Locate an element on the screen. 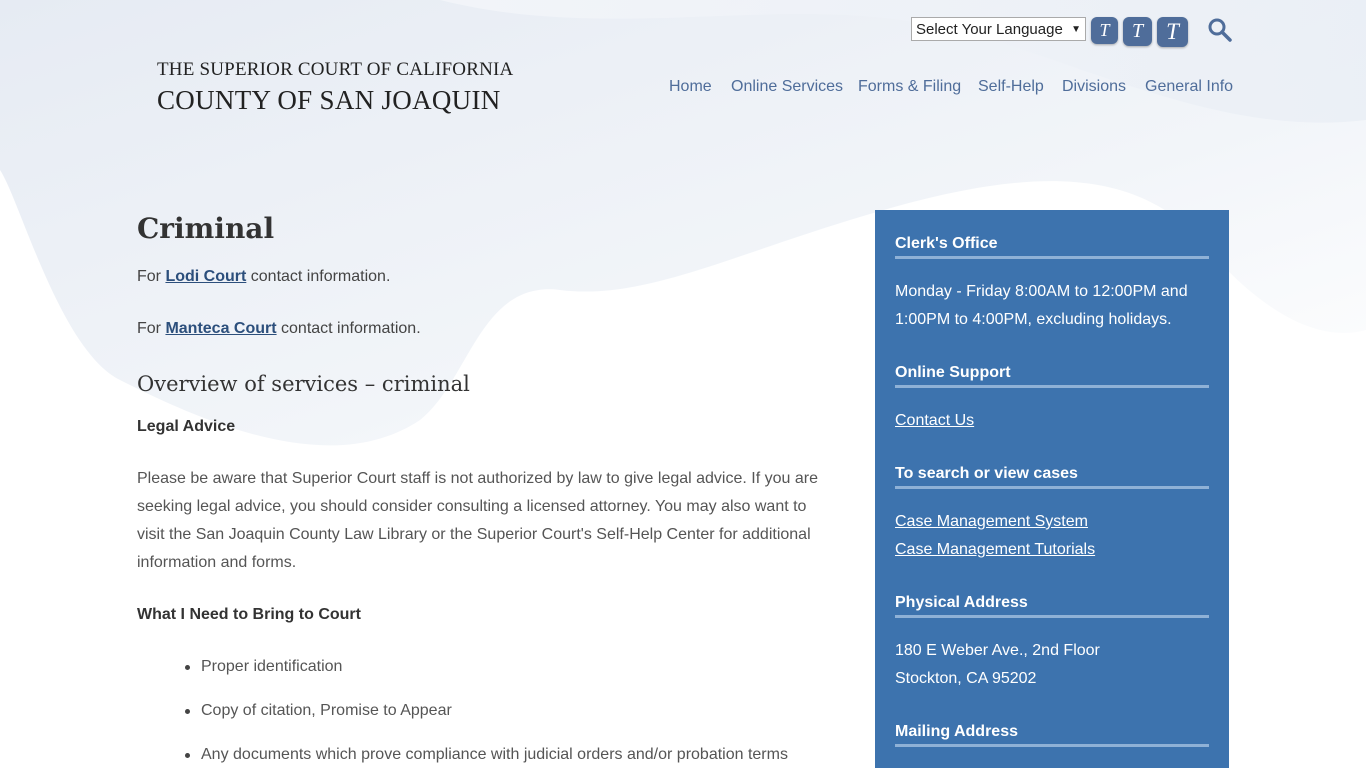  language-select: Select Your Language ▼ is located at coordinates (998, 29).